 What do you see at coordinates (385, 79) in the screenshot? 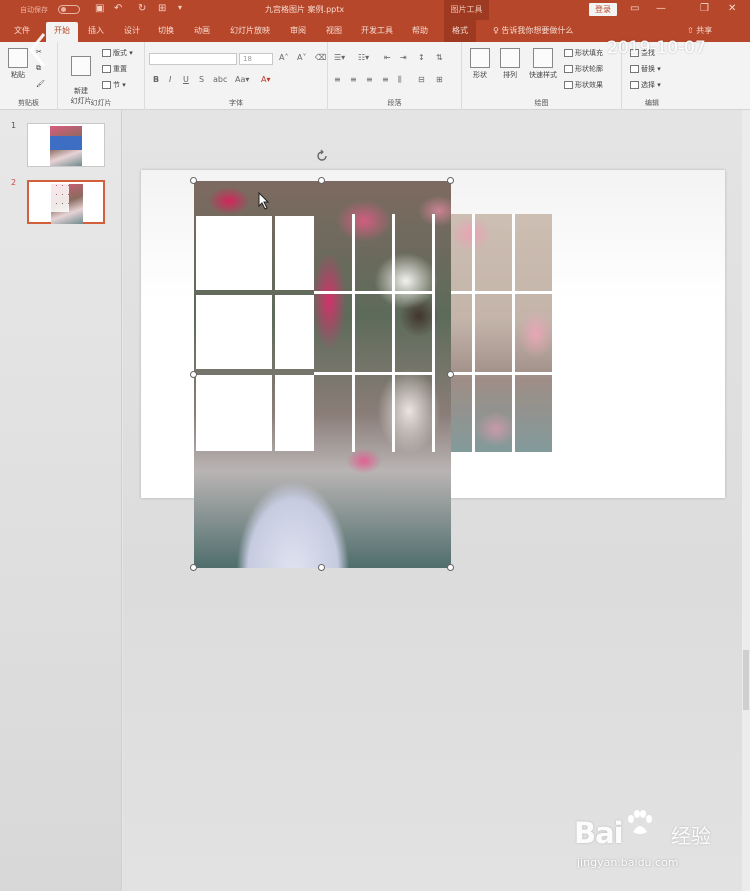
I see `justify-icon: ≡` at bounding box center [385, 79].